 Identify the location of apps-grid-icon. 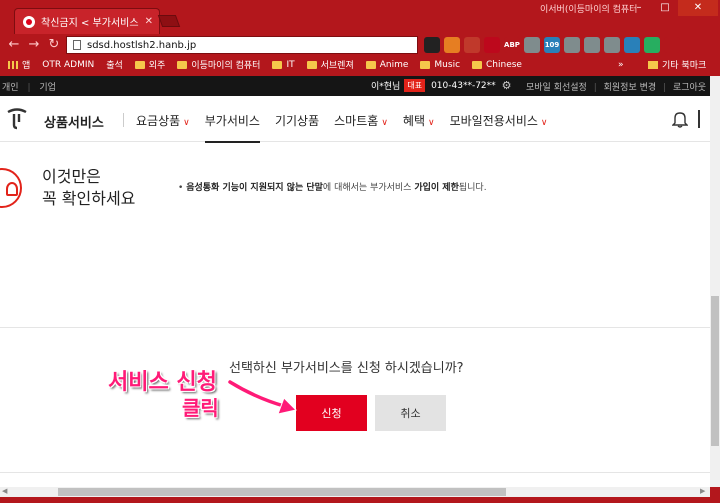
(13, 64).